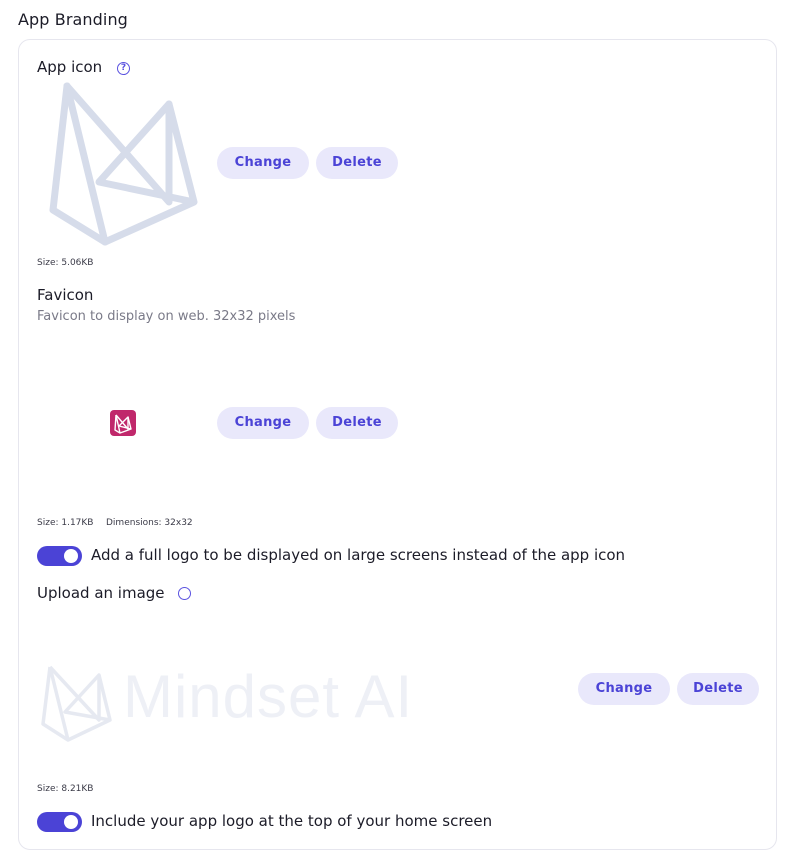 The width and height of the screenshot is (795, 867). Describe the element at coordinates (718, 689) in the screenshot. I see `full-logo-delete-button: Delete` at that location.